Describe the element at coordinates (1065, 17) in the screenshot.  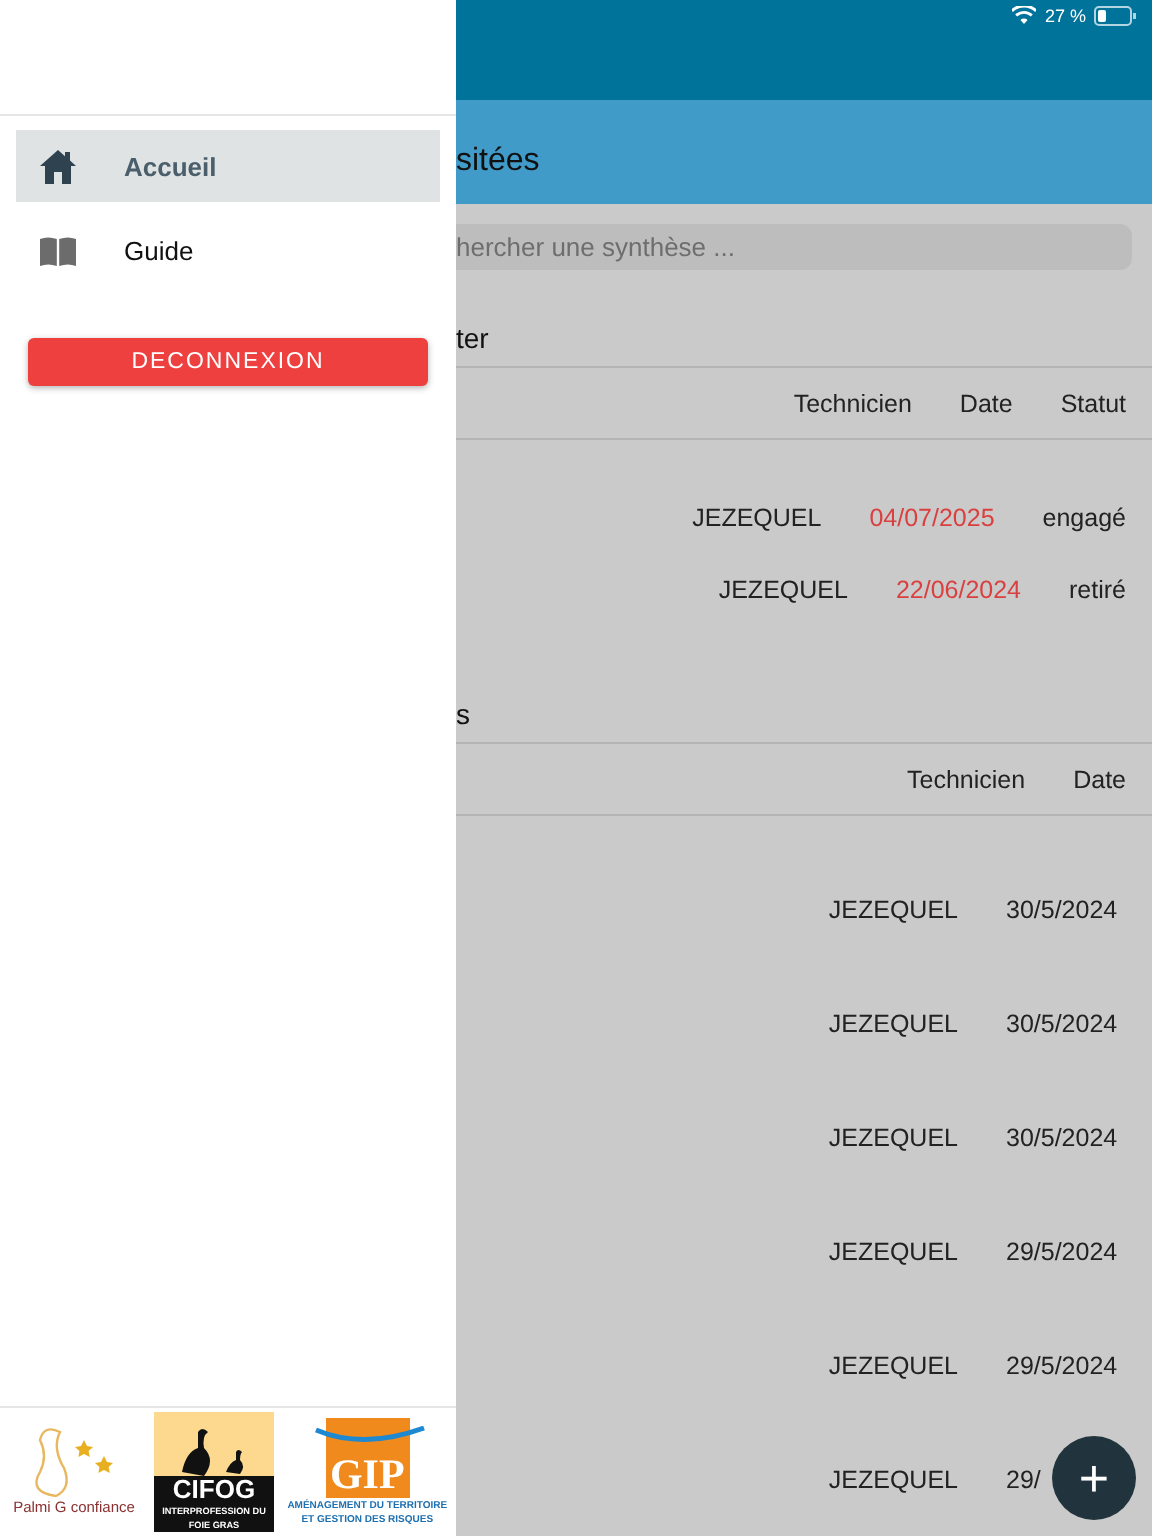
I see `battery-percentage: 27 %` at that location.